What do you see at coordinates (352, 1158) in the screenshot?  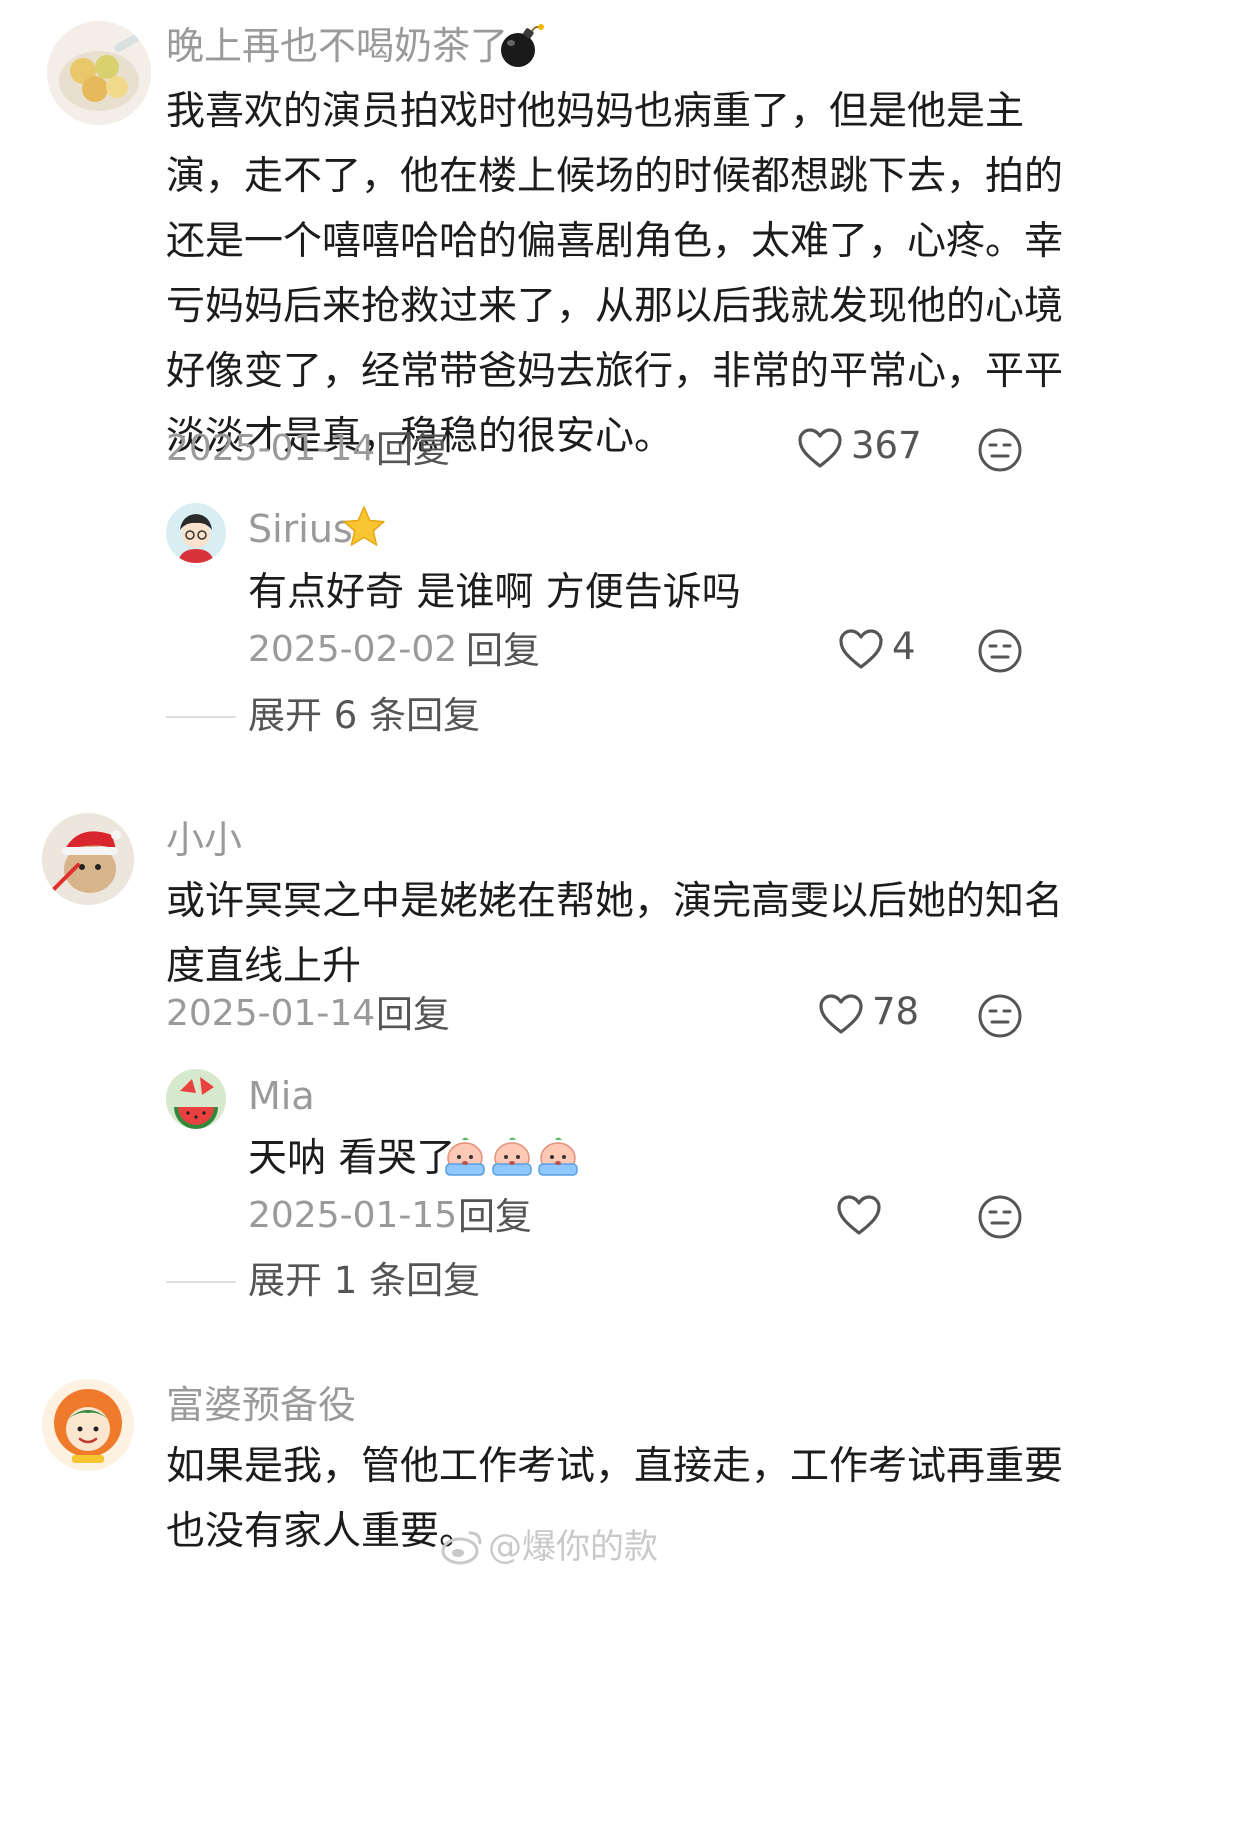 I see `reply-text: 天呐 看哭了` at bounding box center [352, 1158].